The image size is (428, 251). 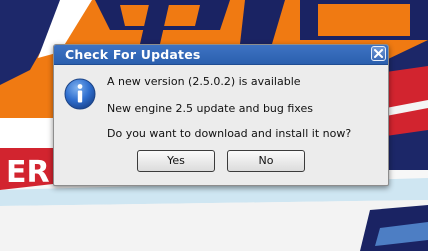 What do you see at coordinates (221, 55) in the screenshot?
I see `dialog-titlebar: Check For Updates` at bounding box center [221, 55].